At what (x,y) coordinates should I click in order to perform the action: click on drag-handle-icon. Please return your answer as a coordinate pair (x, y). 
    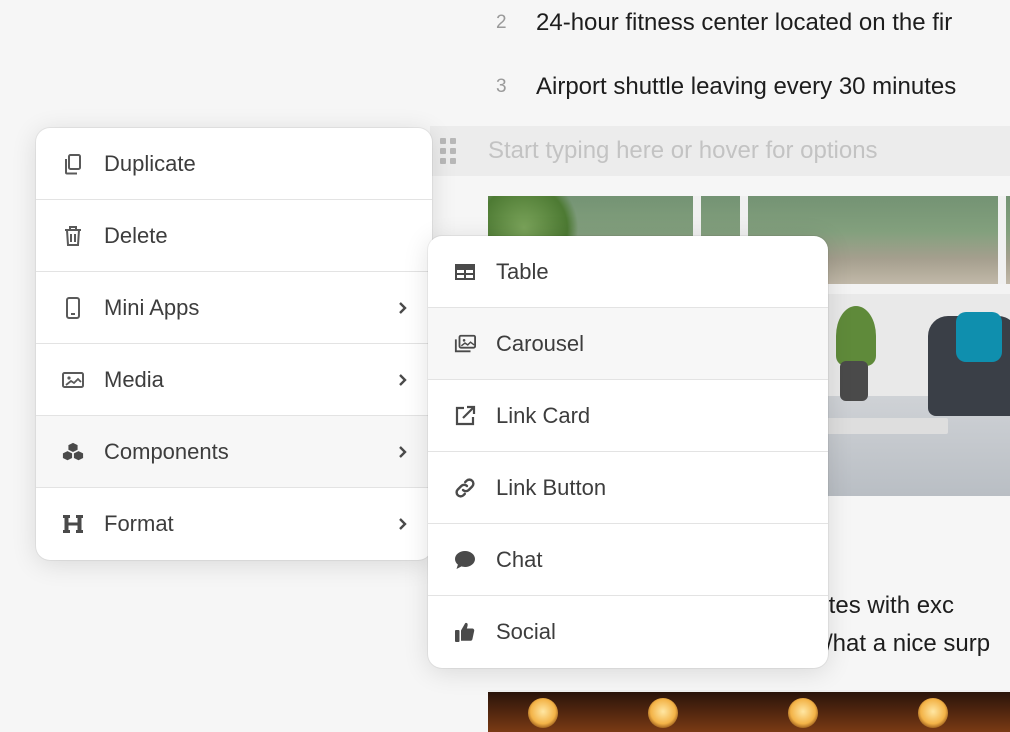
    Looking at the image, I should click on (448, 151).